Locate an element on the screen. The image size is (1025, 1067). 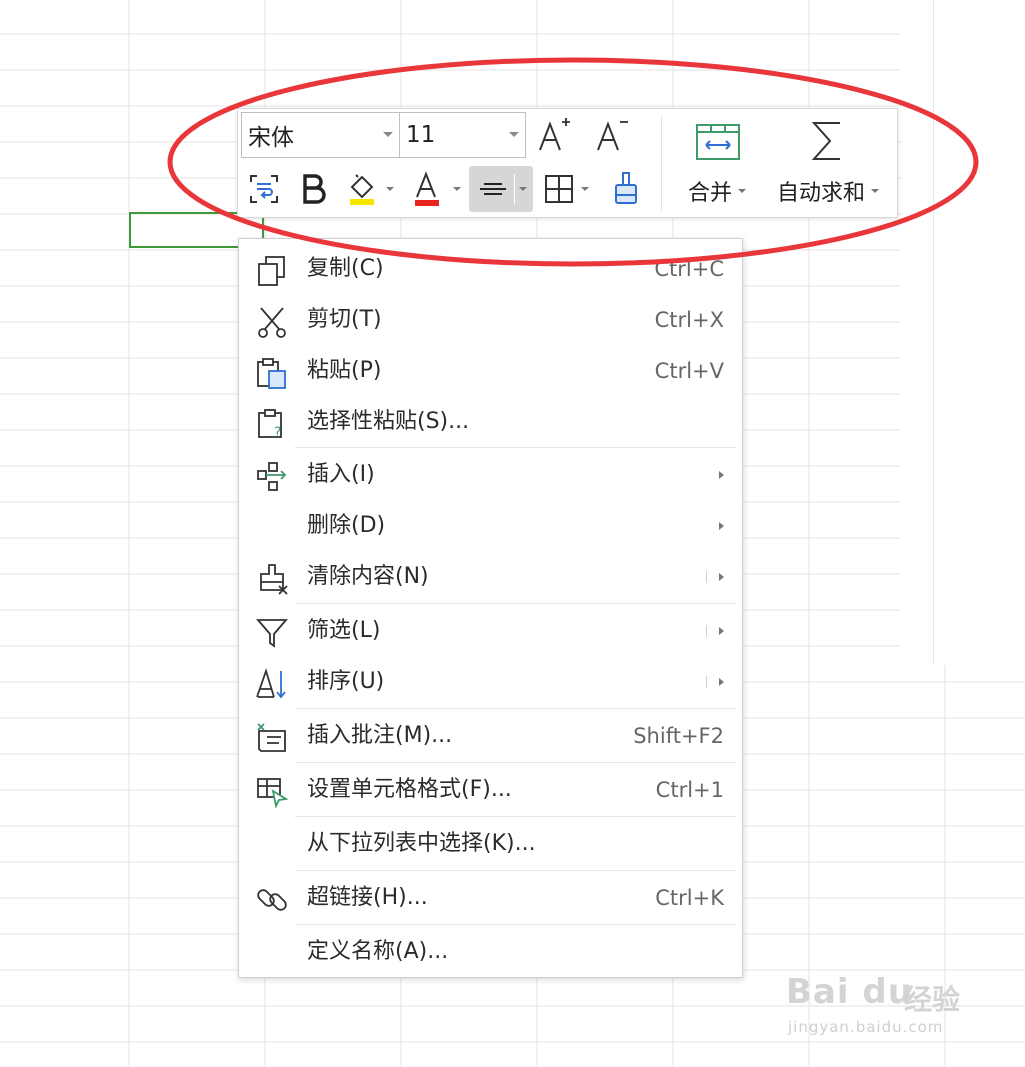
menu-item-sort: 排序(U) is located at coordinates (490, 682).